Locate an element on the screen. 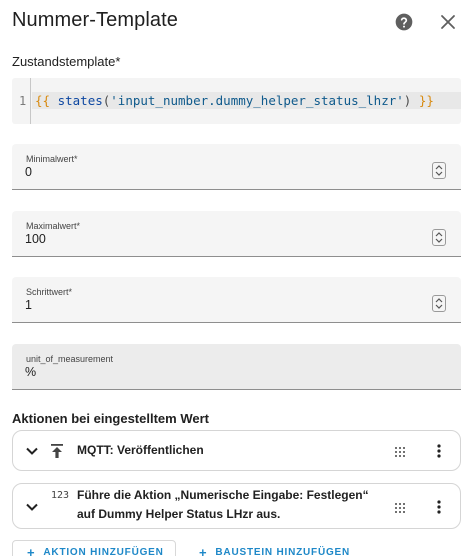 The width and height of the screenshot is (474, 556). min-value-stepper is located at coordinates (439, 170).